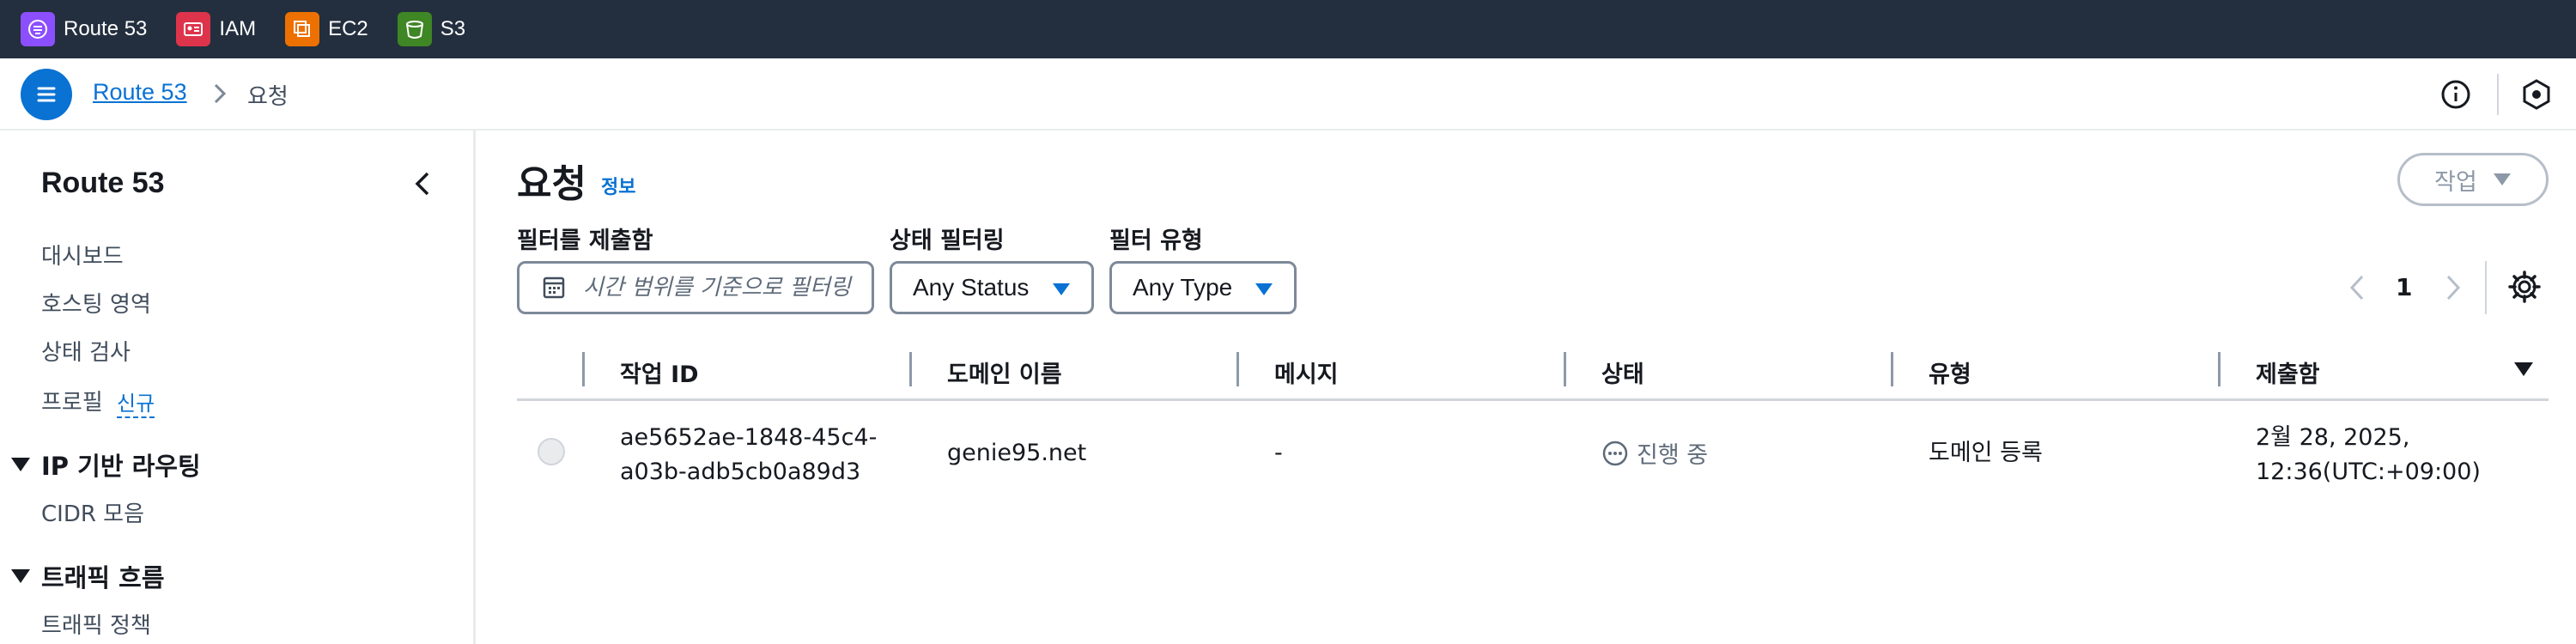 The height and width of the screenshot is (644, 2576). What do you see at coordinates (660, 372) in the screenshot?
I see `column-header-job-id: 작업 ID` at bounding box center [660, 372].